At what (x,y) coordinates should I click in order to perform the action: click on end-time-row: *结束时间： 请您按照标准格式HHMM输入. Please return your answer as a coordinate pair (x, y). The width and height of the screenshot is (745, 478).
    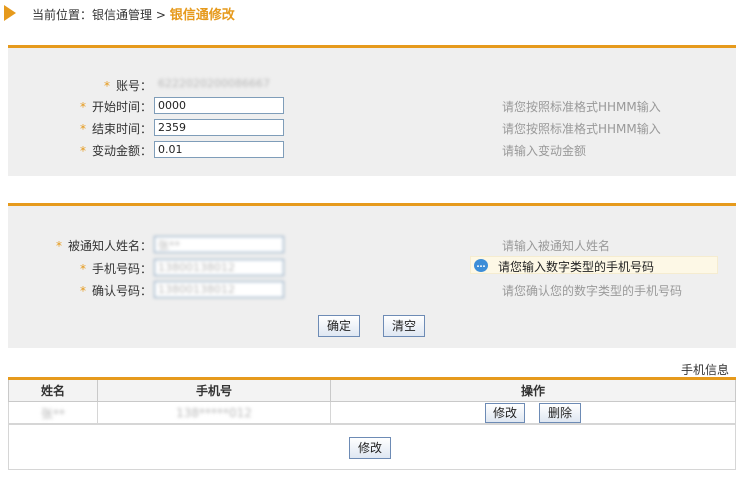
    Looking at the image, I should click on (372, 128).